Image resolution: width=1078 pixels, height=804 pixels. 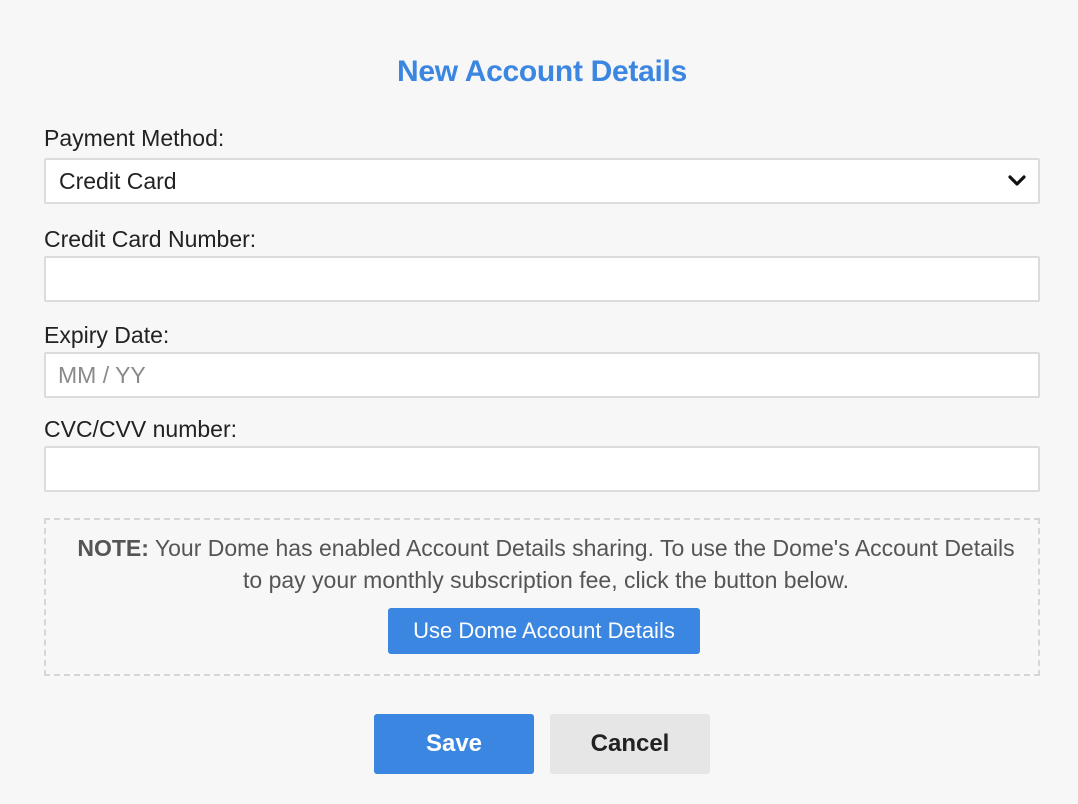 I want to click on save-button: Save, so click(x=454, y=744).